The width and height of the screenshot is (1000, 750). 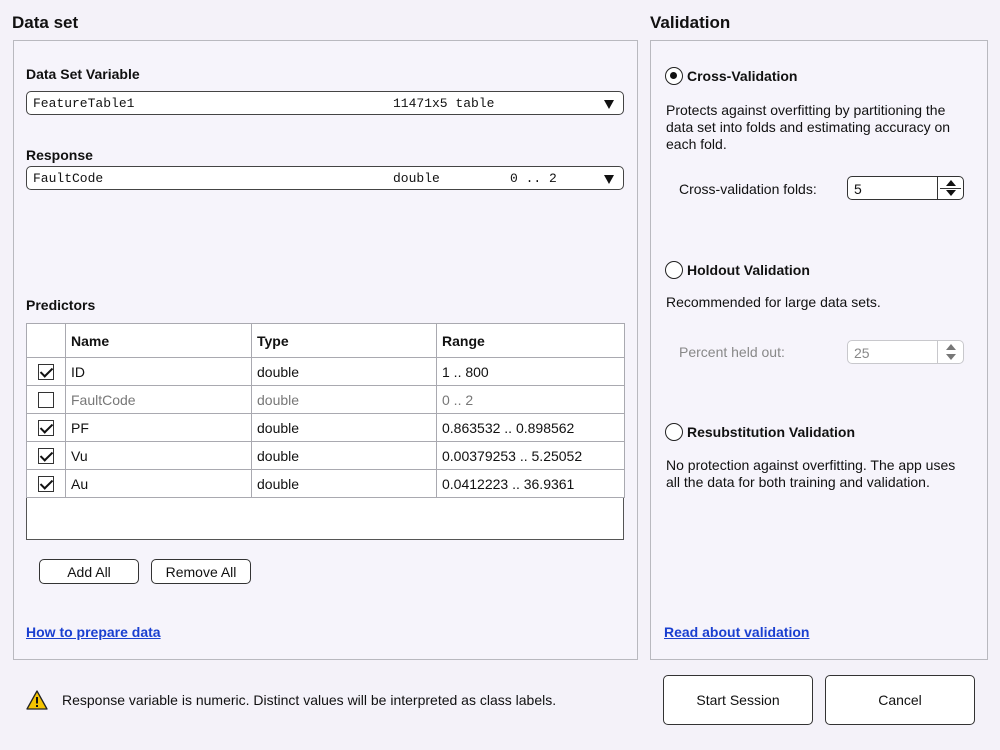 I want to click on dataset-variable-dropdown: FeatureTable1 11471x5 table, so click(x=325, y=103).